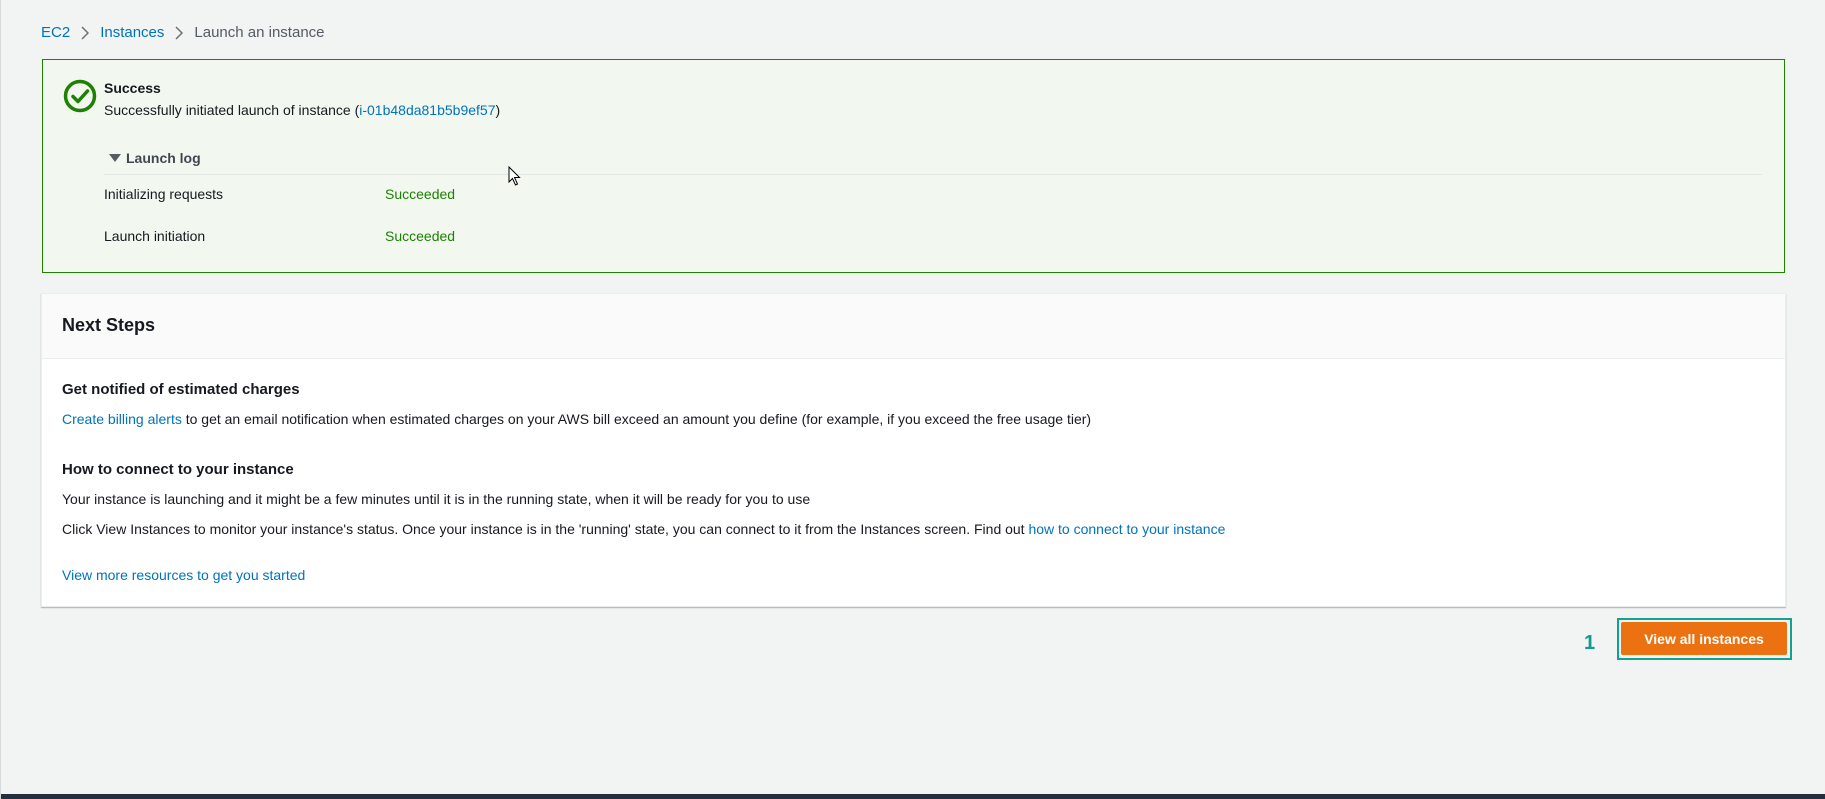 Image resolution: width=1825 pixels, height=799 pixels. What do you see at coordinates (259, 32) in the screenshot?
I see `breadcrumb-current: Launch an instance` at bounding box center [259, 32].